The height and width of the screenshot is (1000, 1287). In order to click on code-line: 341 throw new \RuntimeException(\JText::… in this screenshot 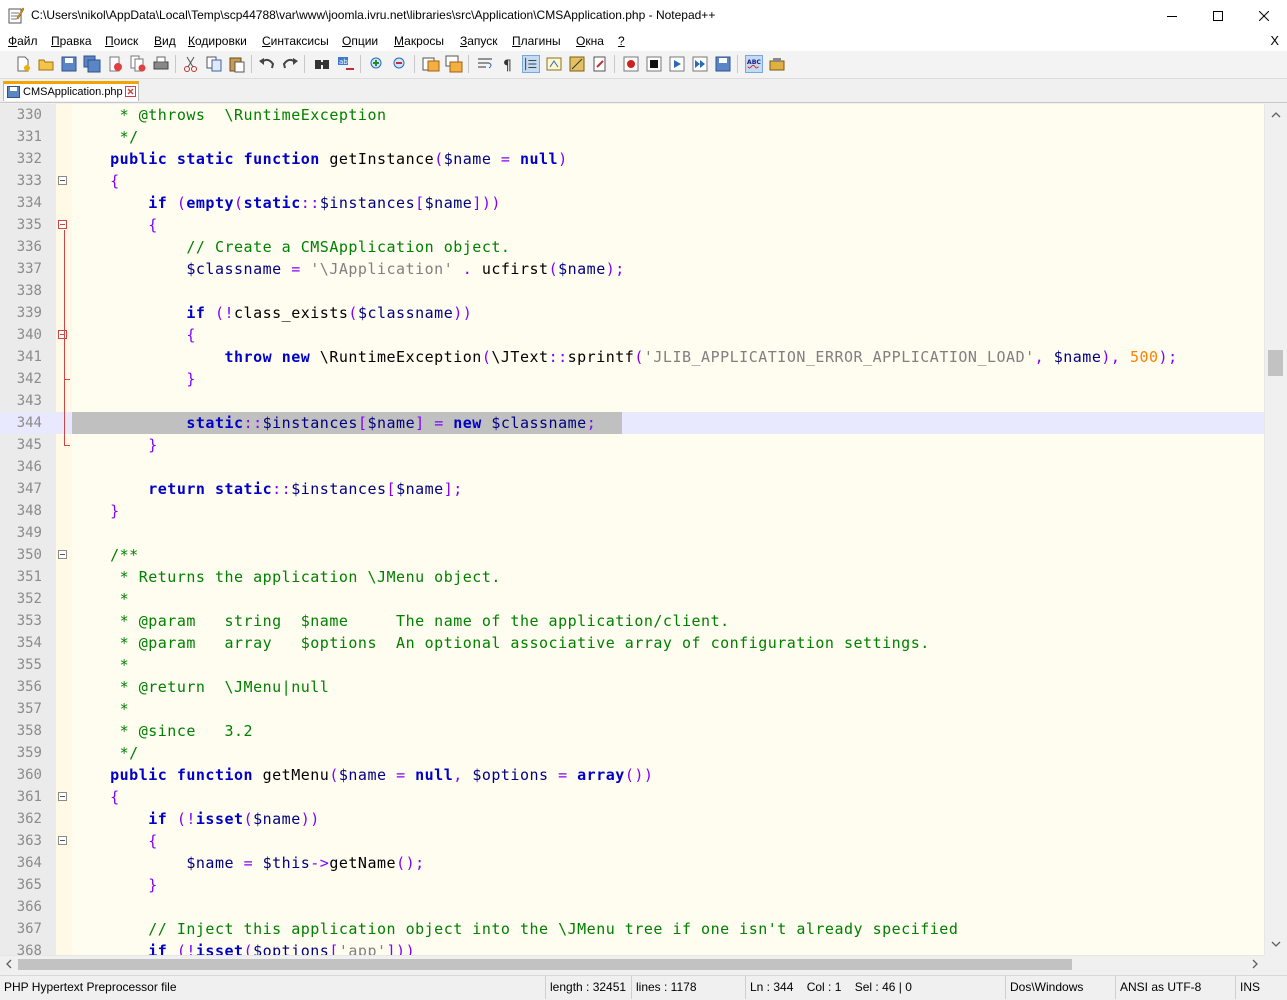, I will do `click(632, 357)`.